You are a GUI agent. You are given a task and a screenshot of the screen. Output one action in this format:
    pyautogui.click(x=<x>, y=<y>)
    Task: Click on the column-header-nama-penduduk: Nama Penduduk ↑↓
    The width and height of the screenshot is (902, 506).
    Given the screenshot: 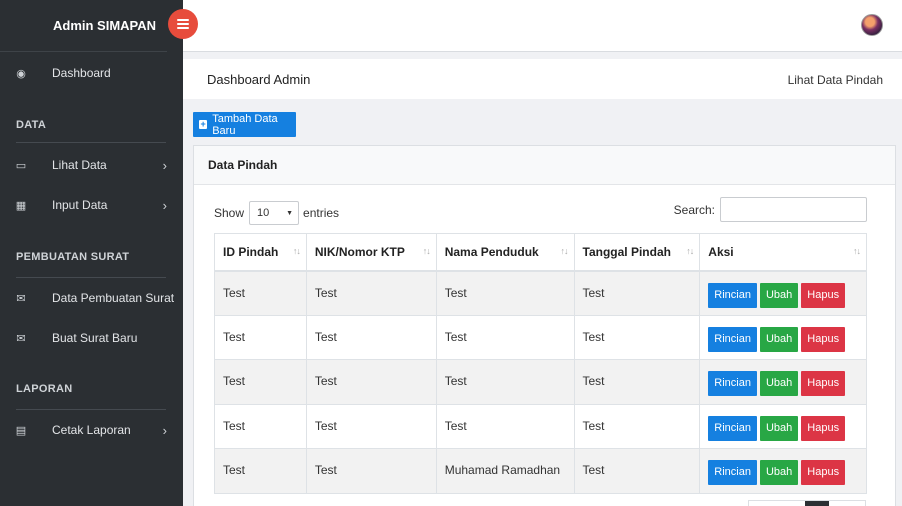 What is the action you would take?
    pyautogui.click(x=505, y=252)
    